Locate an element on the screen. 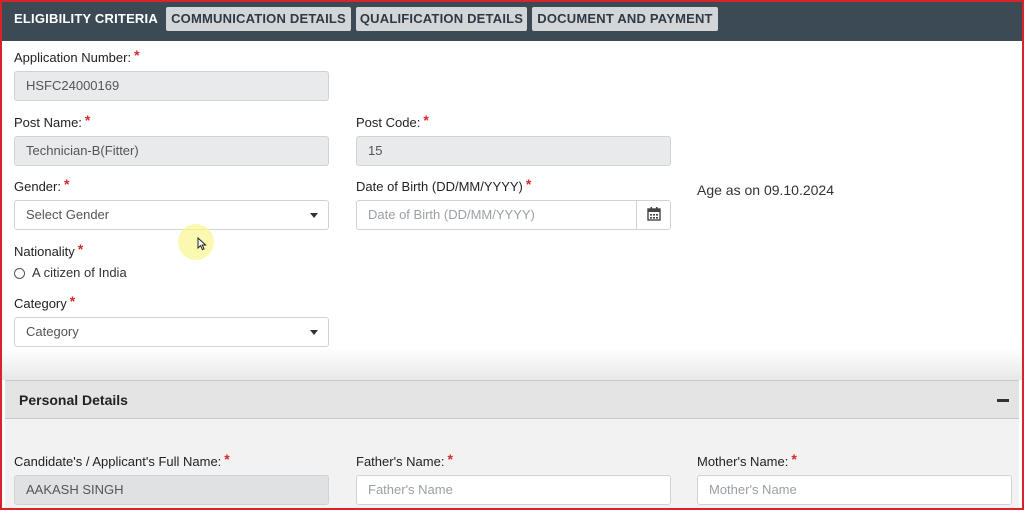 The height and width of the screenshot is (510, 1024). minus-icon is located at coordinates (1003, 400).